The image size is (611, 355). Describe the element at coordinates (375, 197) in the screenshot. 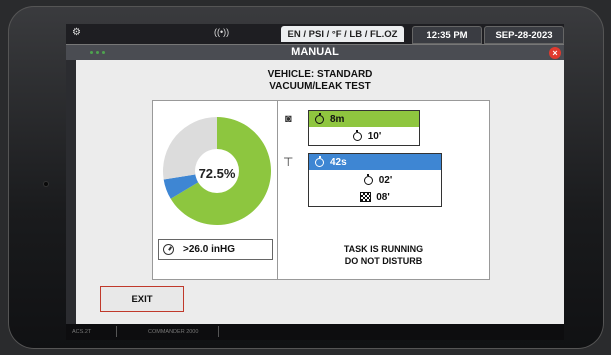

I see `leak-step-finish: 08'` at that location.